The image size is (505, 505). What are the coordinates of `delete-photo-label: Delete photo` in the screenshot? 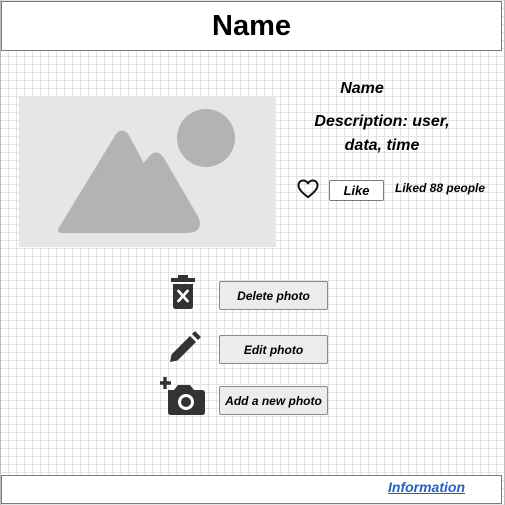 It's located at (273, 295).